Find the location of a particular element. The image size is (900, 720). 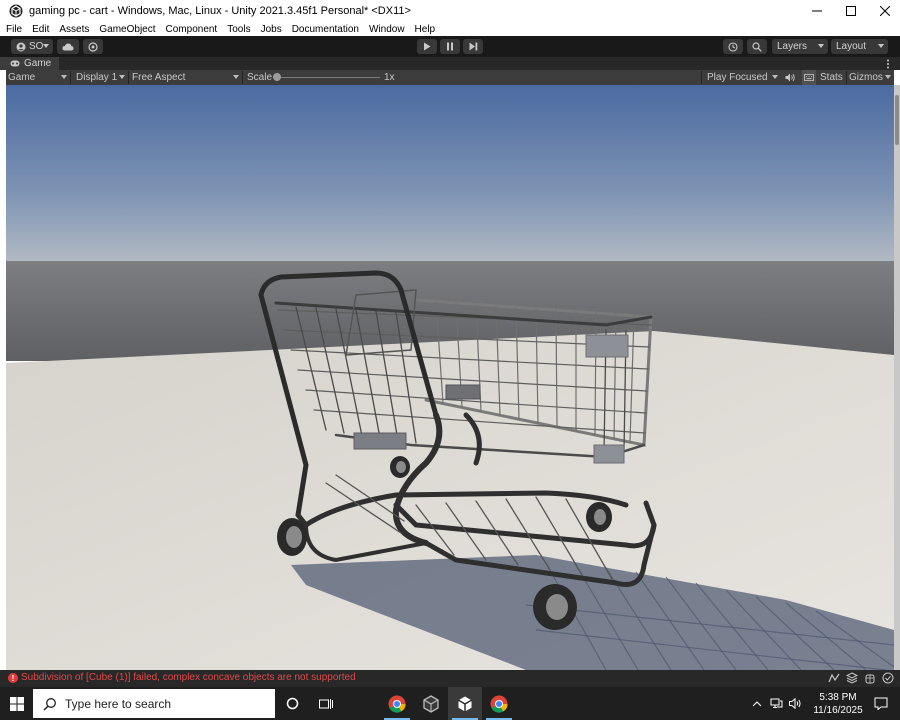

play-button is located at coordinates (427, 46).